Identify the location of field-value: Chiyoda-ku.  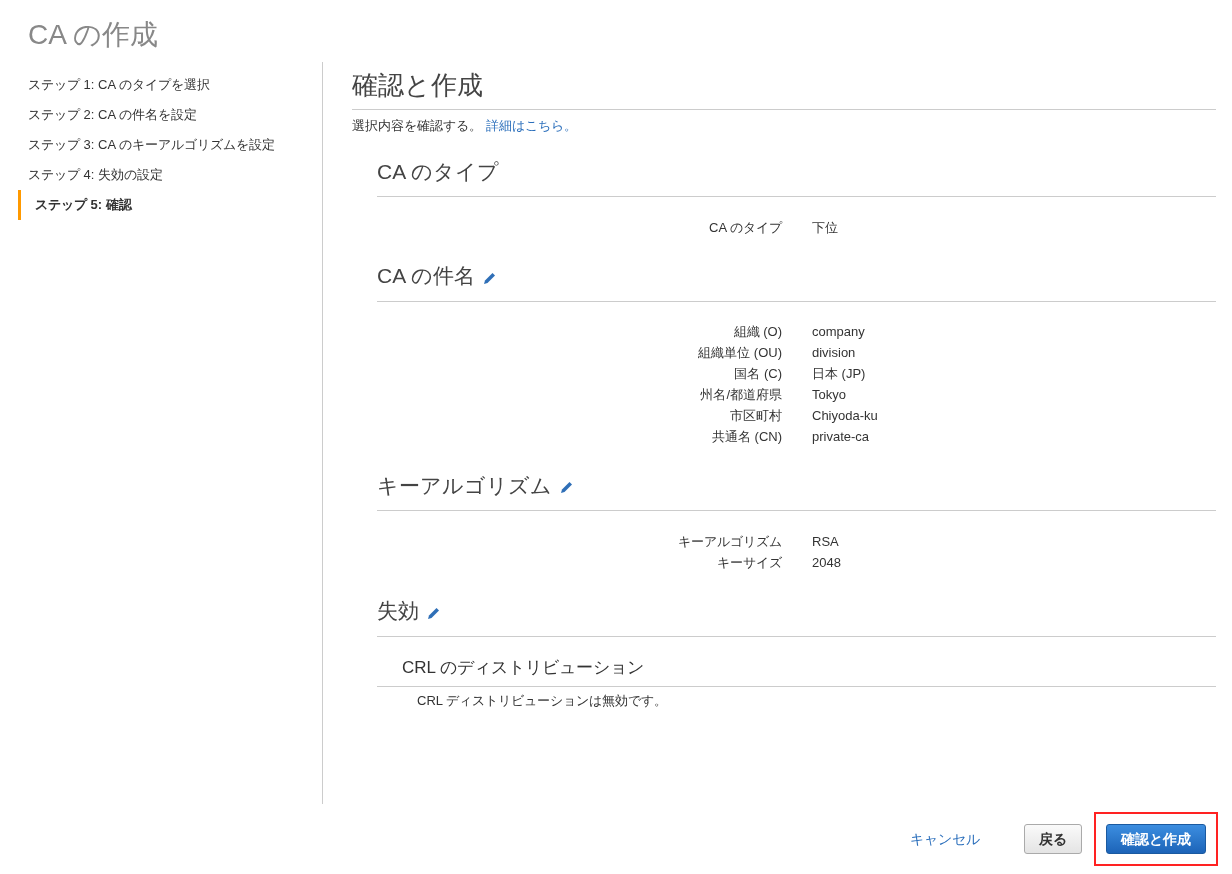
(845, 416).